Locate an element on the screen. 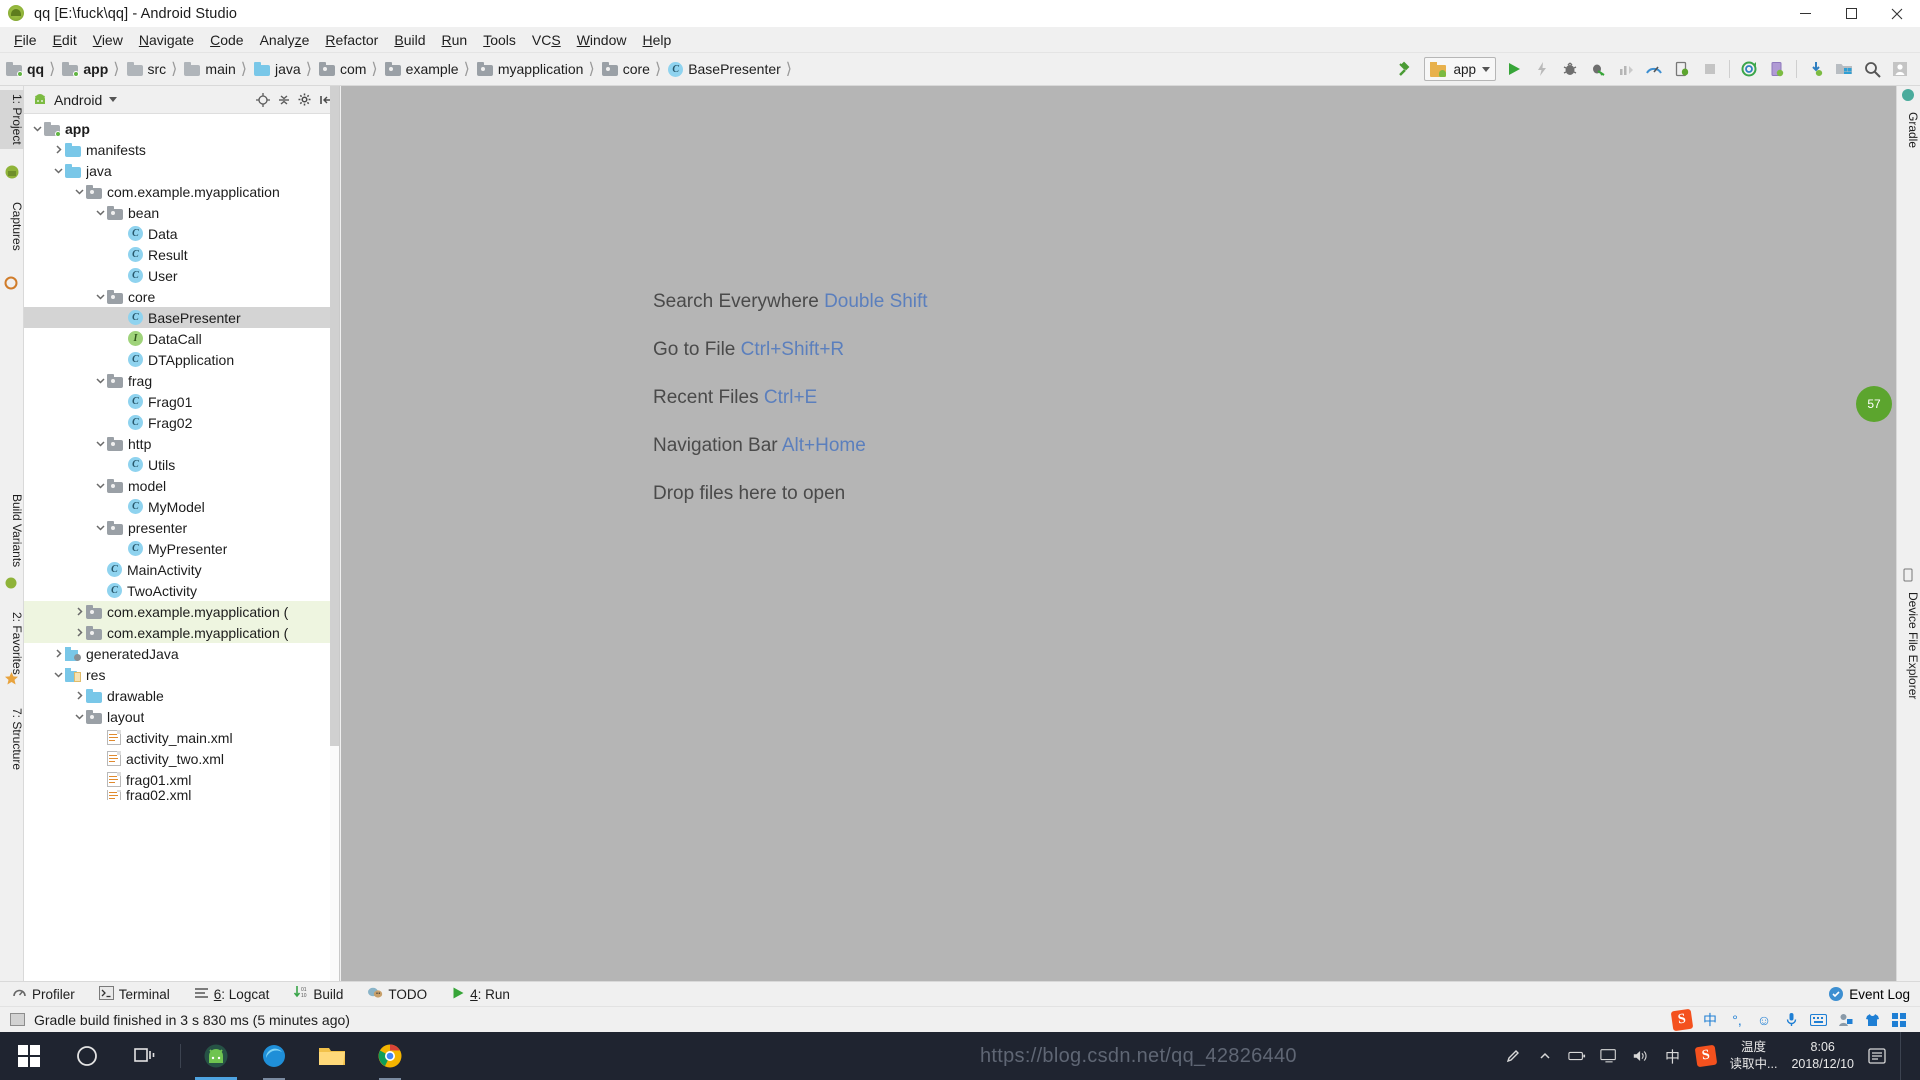 Image resolution: width=1920 pixels, height=1080 pixels. tool-window-terminal: Terminal is located at coordinates (134, 994).